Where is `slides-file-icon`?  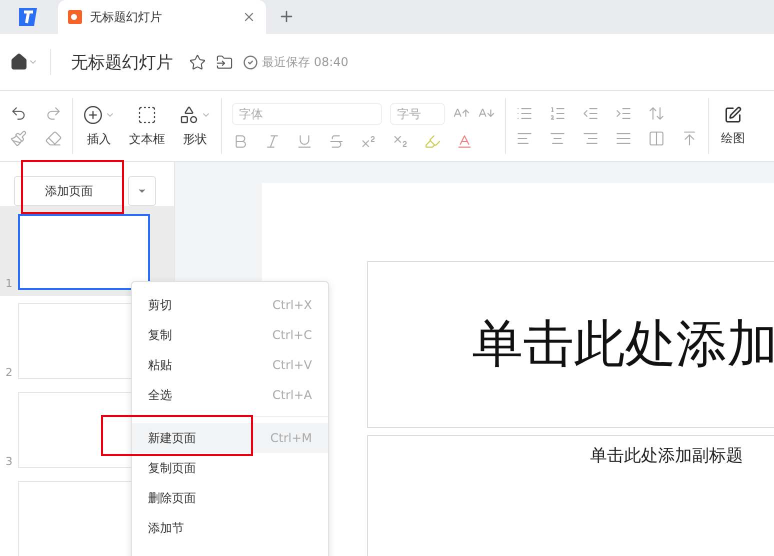 slides-file-icon is located at coordinates (75, 17).